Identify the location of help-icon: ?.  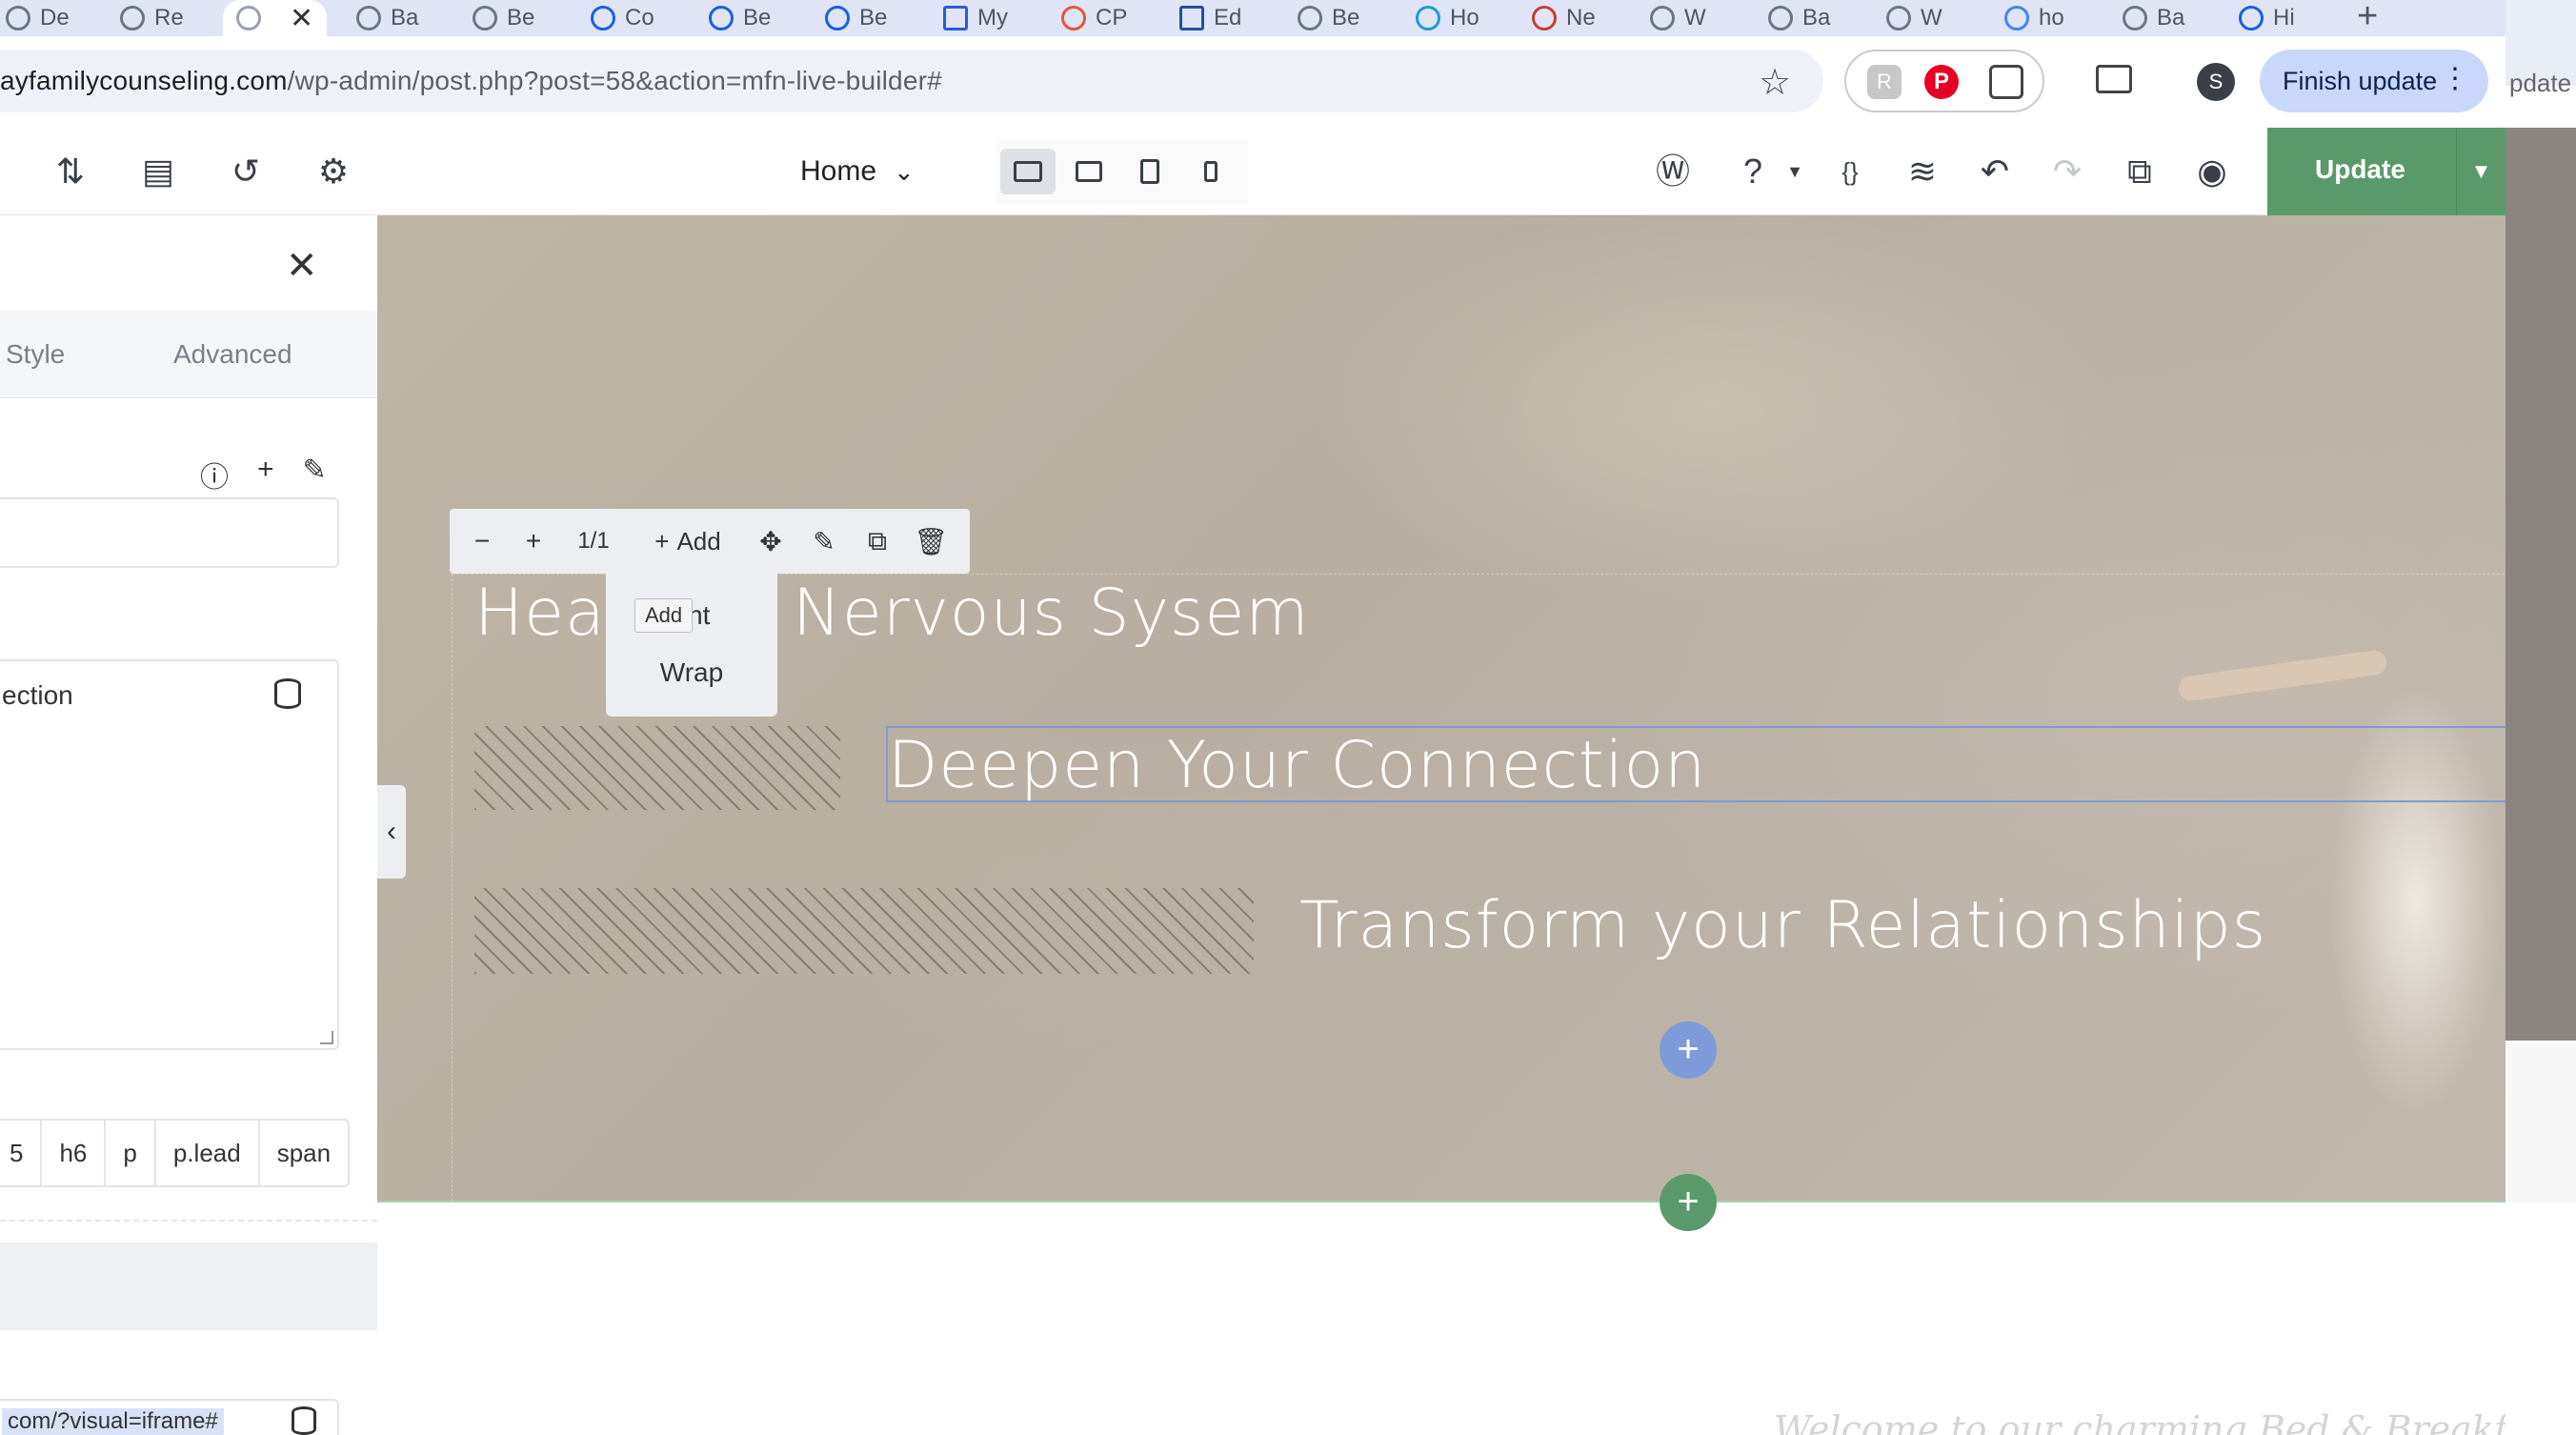
(1753, 171).